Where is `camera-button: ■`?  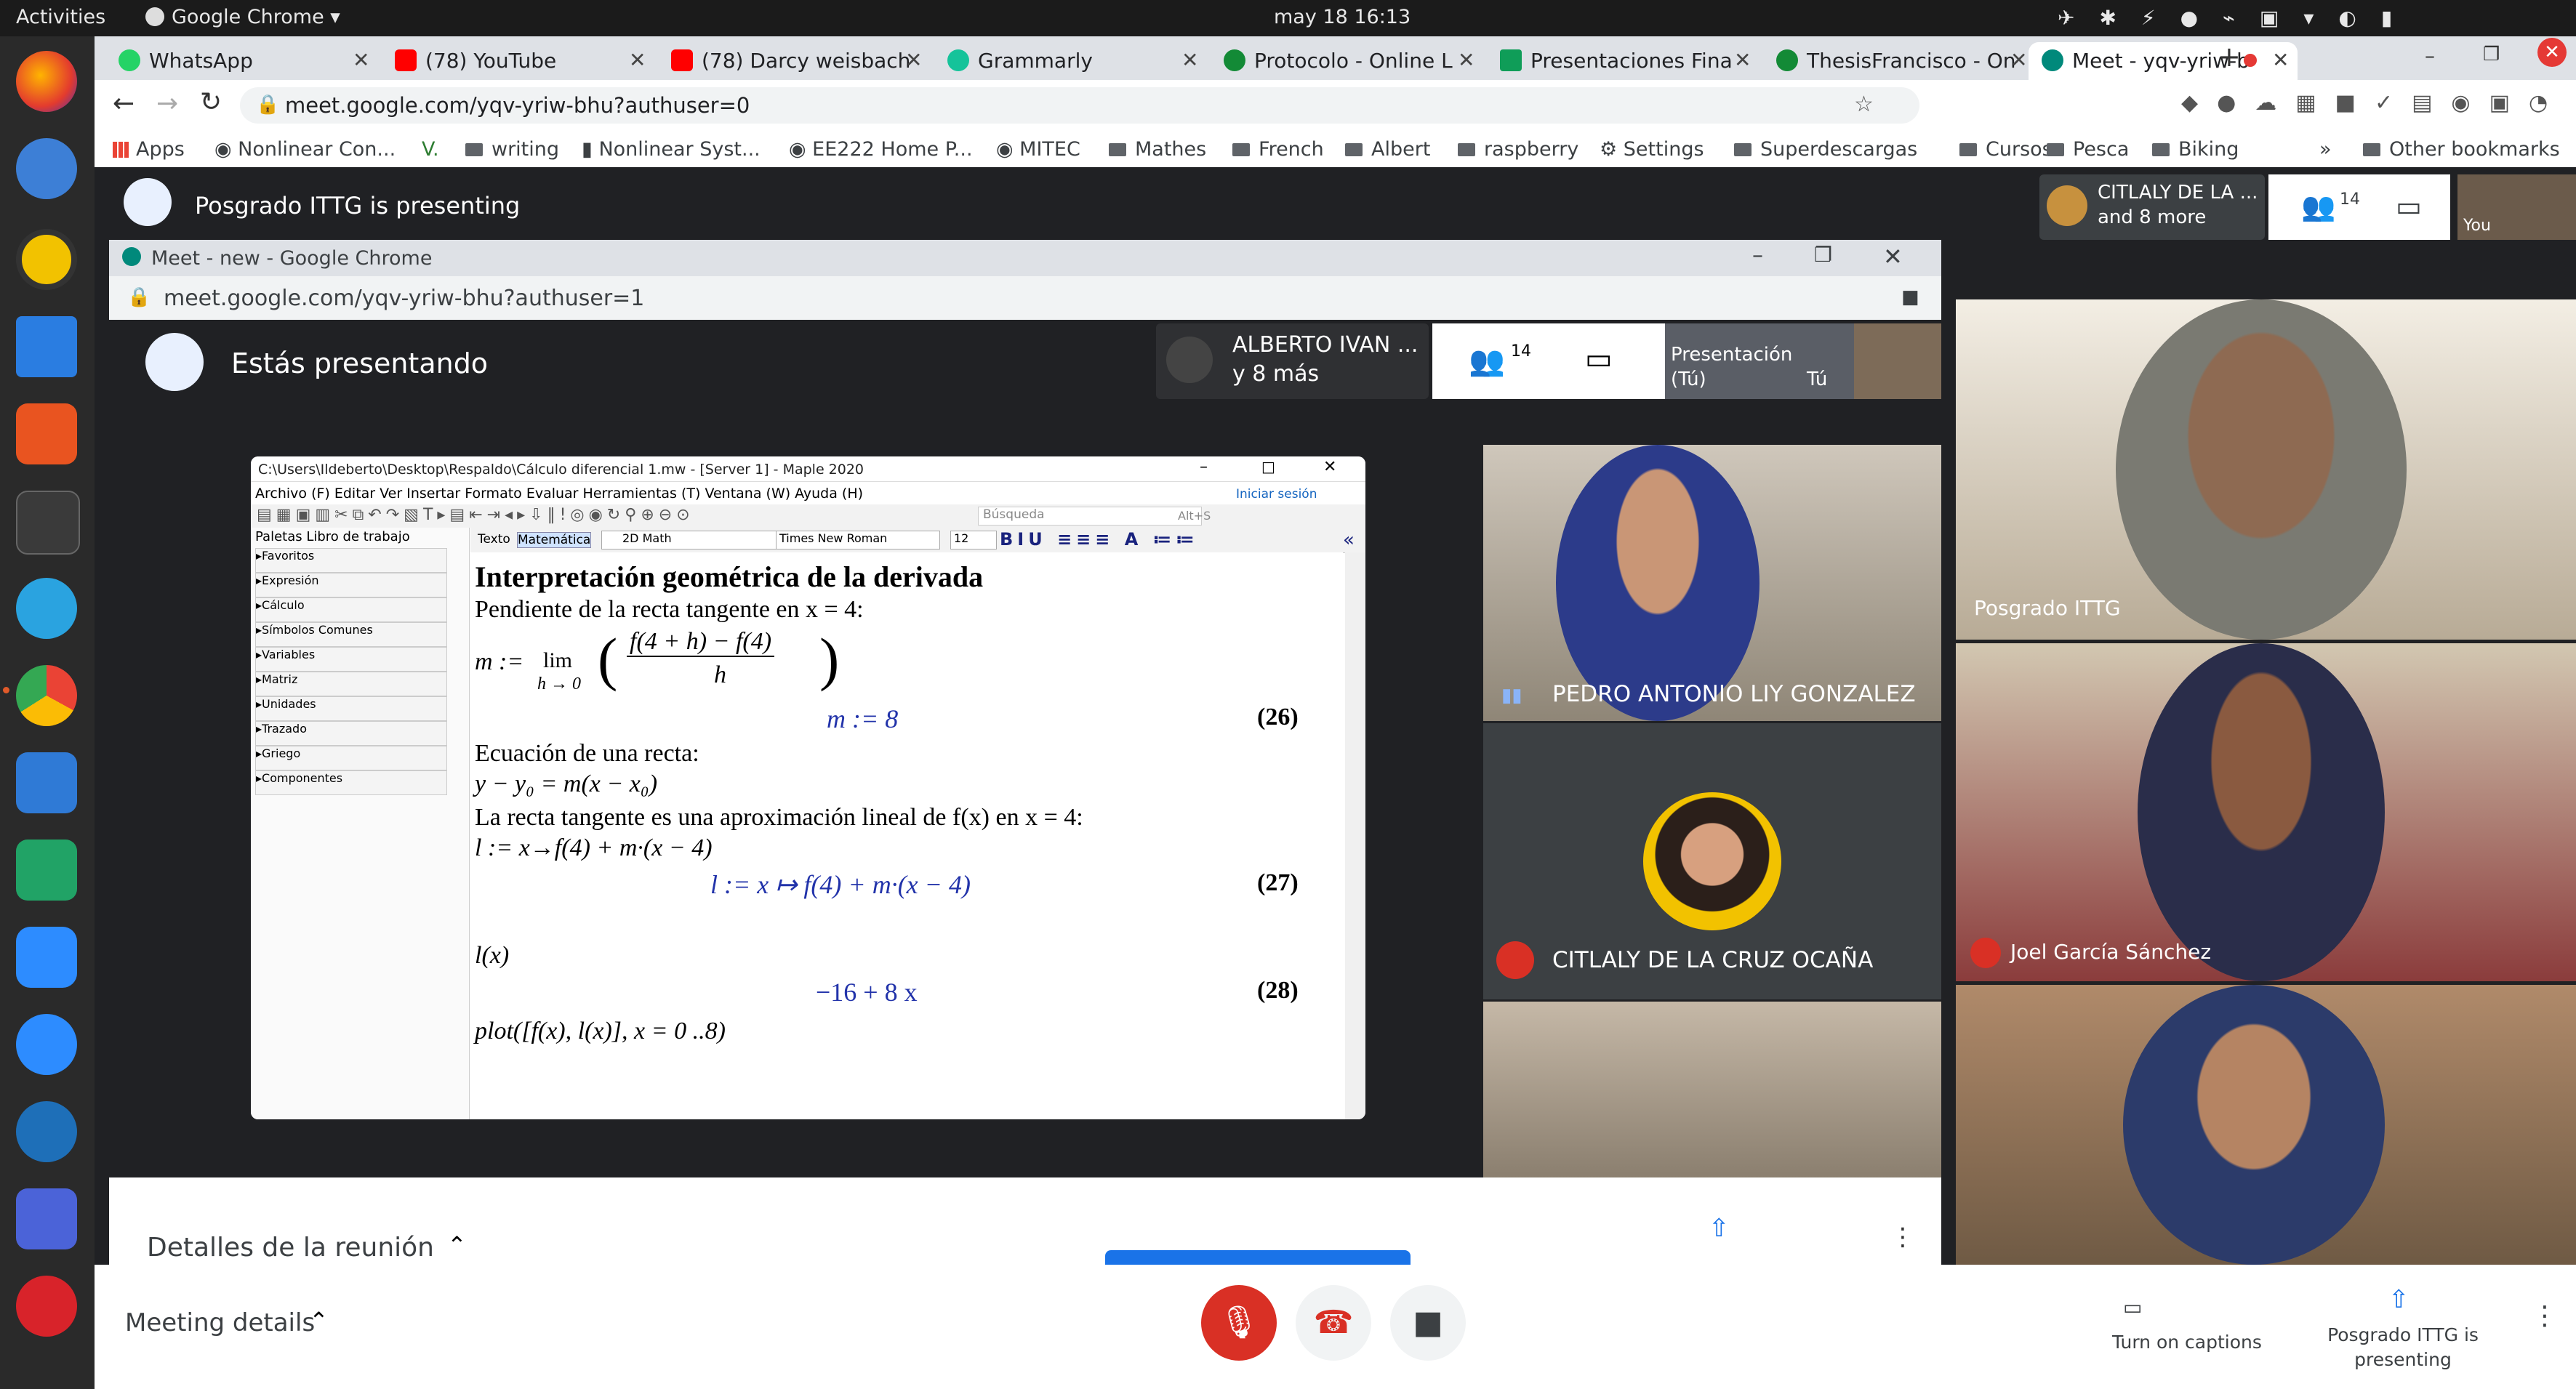
camera-button: ■ is located at coordinates (1428, 1323).